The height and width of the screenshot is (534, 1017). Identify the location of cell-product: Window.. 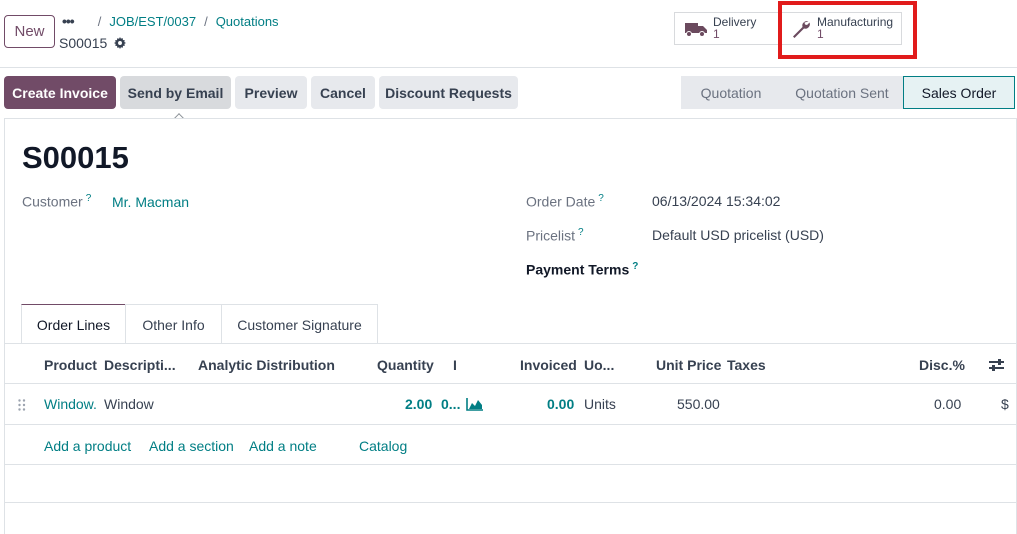
(70, 404).